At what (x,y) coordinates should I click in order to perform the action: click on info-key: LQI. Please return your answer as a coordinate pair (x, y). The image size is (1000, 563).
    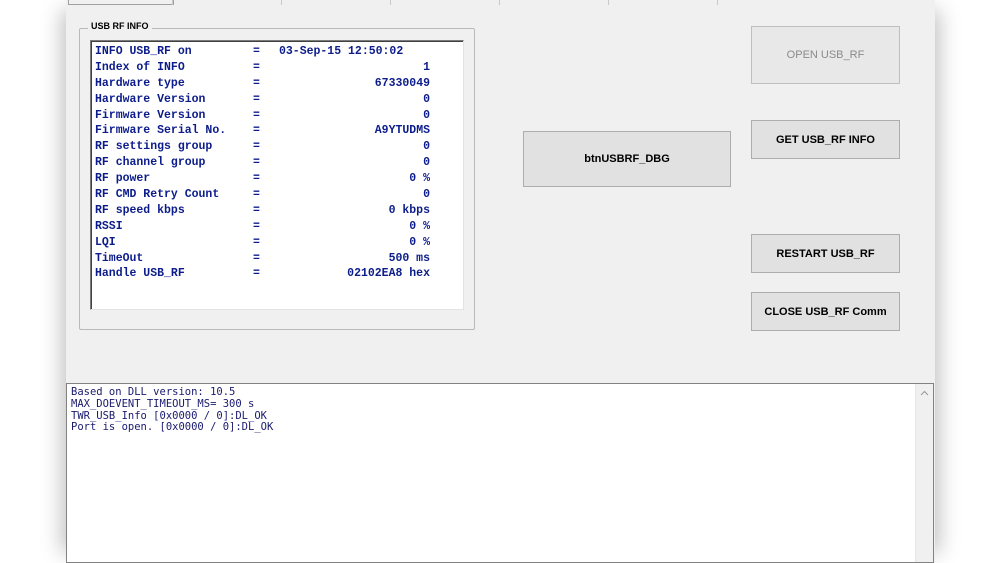
    Looking at the image, I should click on (105, 242).